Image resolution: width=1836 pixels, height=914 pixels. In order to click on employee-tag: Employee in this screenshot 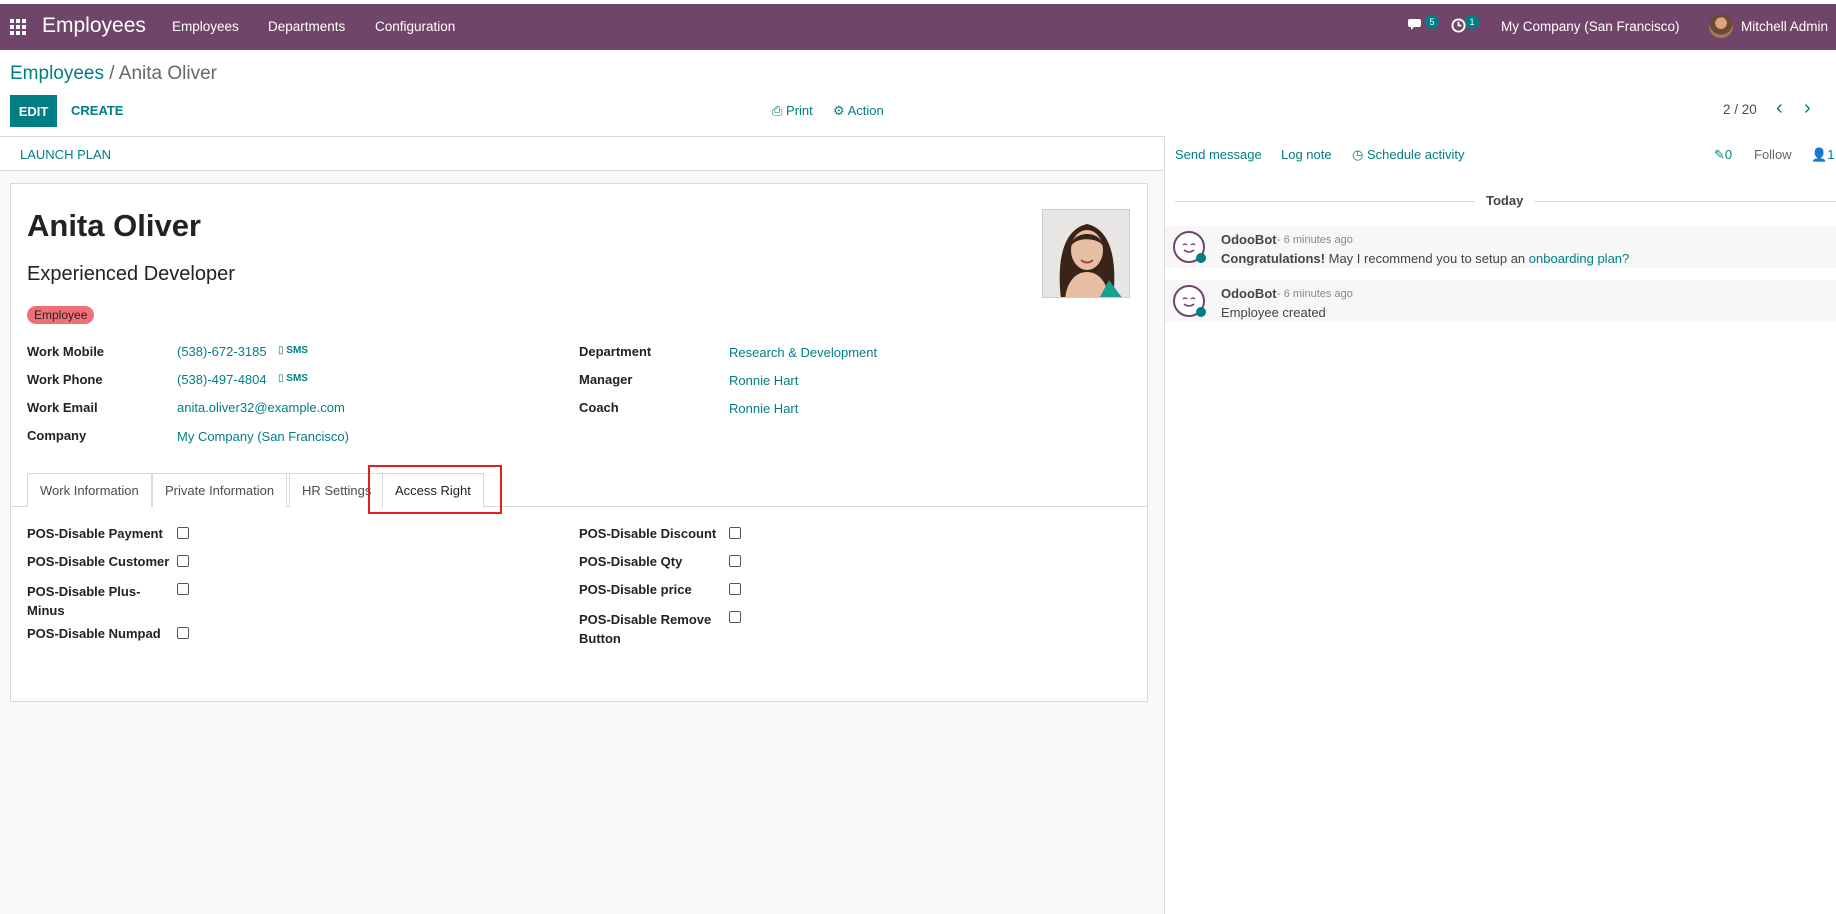, I will do `click(61, 315)`.